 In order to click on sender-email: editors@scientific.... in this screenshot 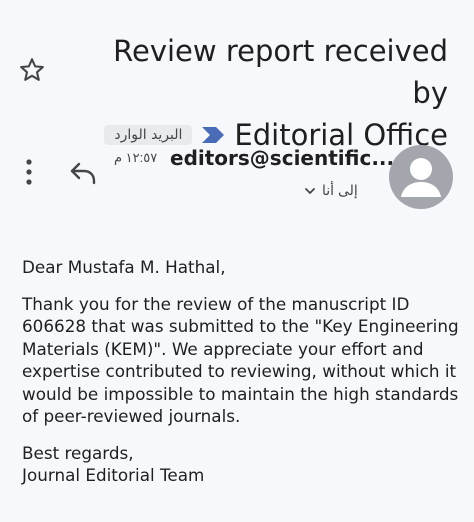, I will do `click(286, 158)`.